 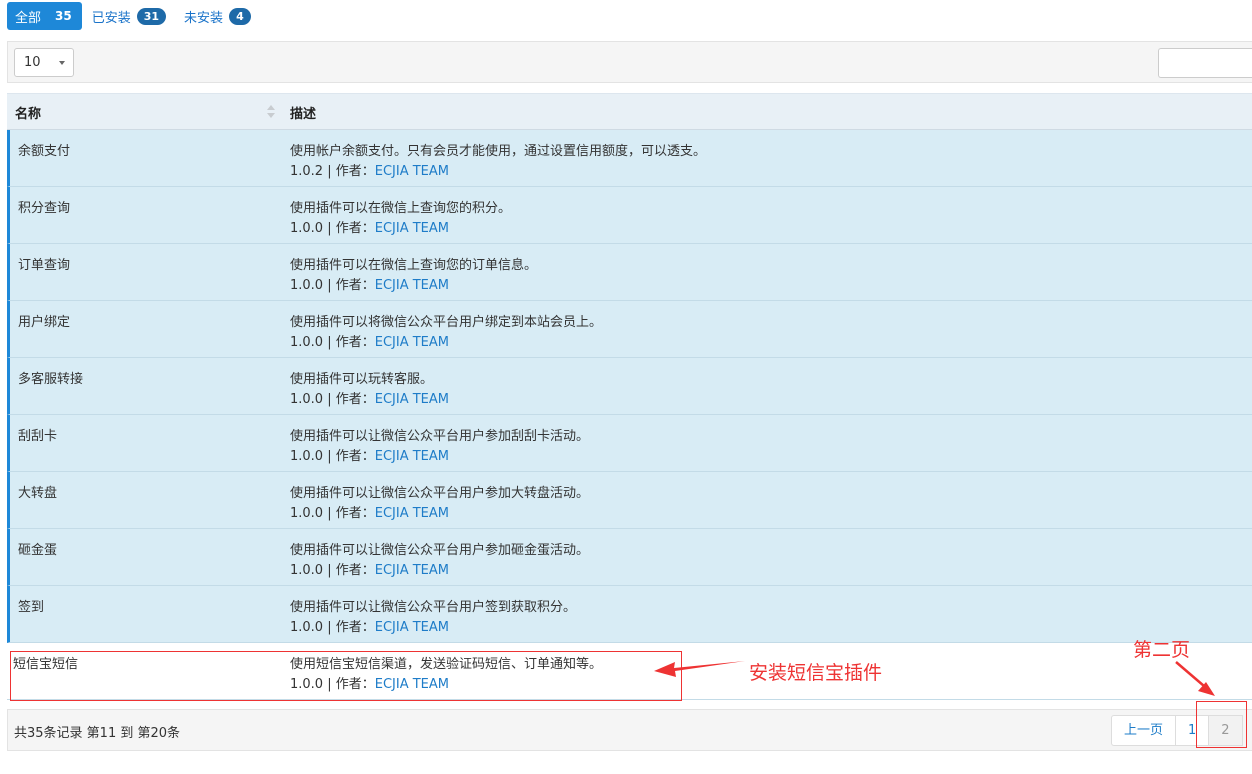 I want to click on annotation-arrows, so click(x=934, y=678).